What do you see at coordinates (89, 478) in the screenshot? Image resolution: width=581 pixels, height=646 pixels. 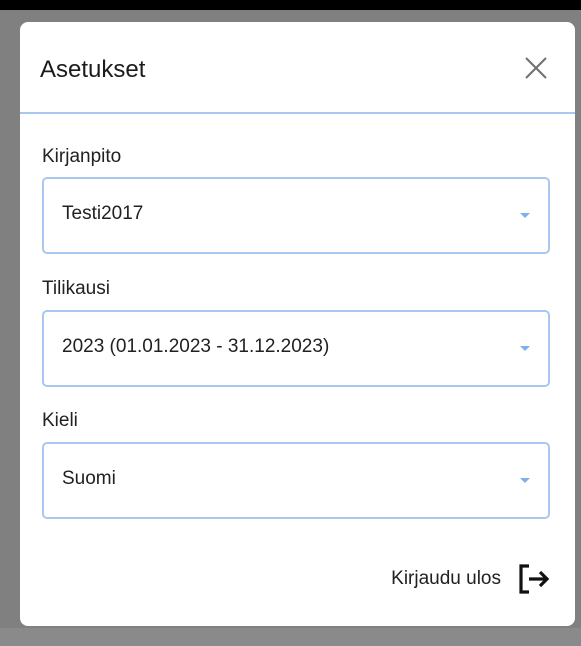 I see `kieli-value: Suomi` at bounding box center [89, 478].